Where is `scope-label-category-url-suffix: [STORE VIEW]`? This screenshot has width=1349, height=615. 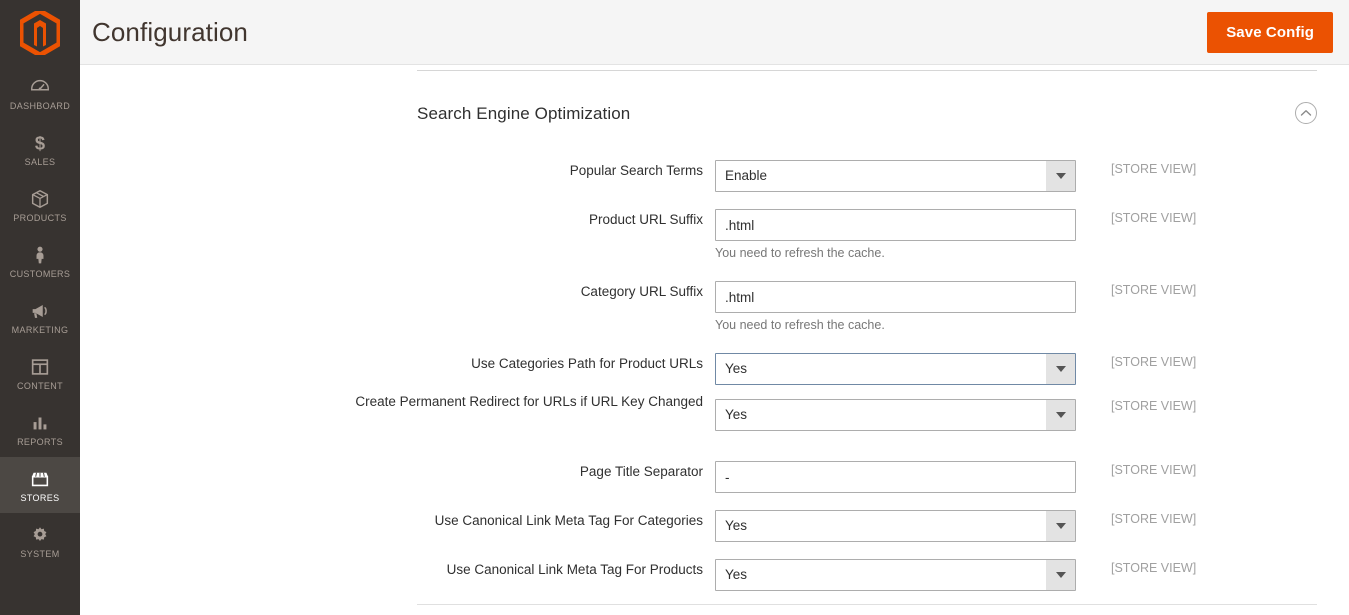
scope-label-category-url-suffix: [STORE VIEW] is located at coordinates (1154, 290).